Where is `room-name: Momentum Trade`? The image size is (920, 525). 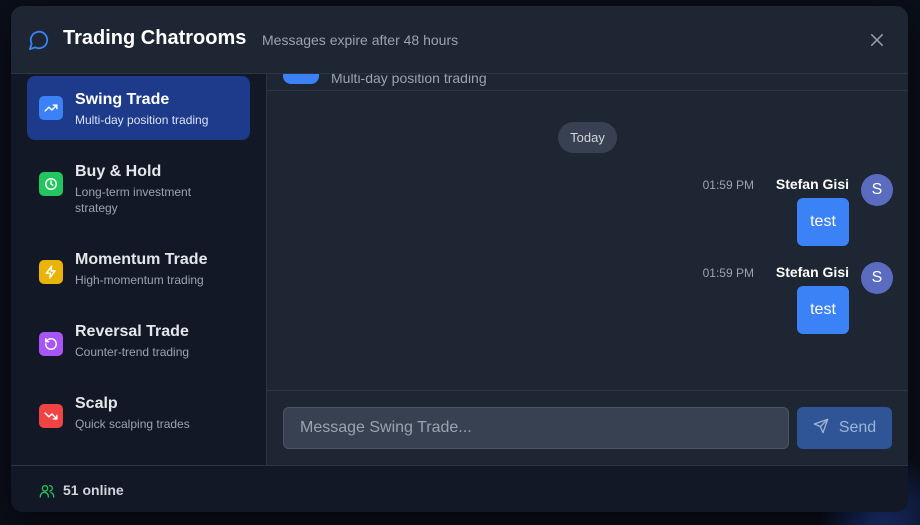 room-name: Momentum Trade is located at coordinates (141, 259).